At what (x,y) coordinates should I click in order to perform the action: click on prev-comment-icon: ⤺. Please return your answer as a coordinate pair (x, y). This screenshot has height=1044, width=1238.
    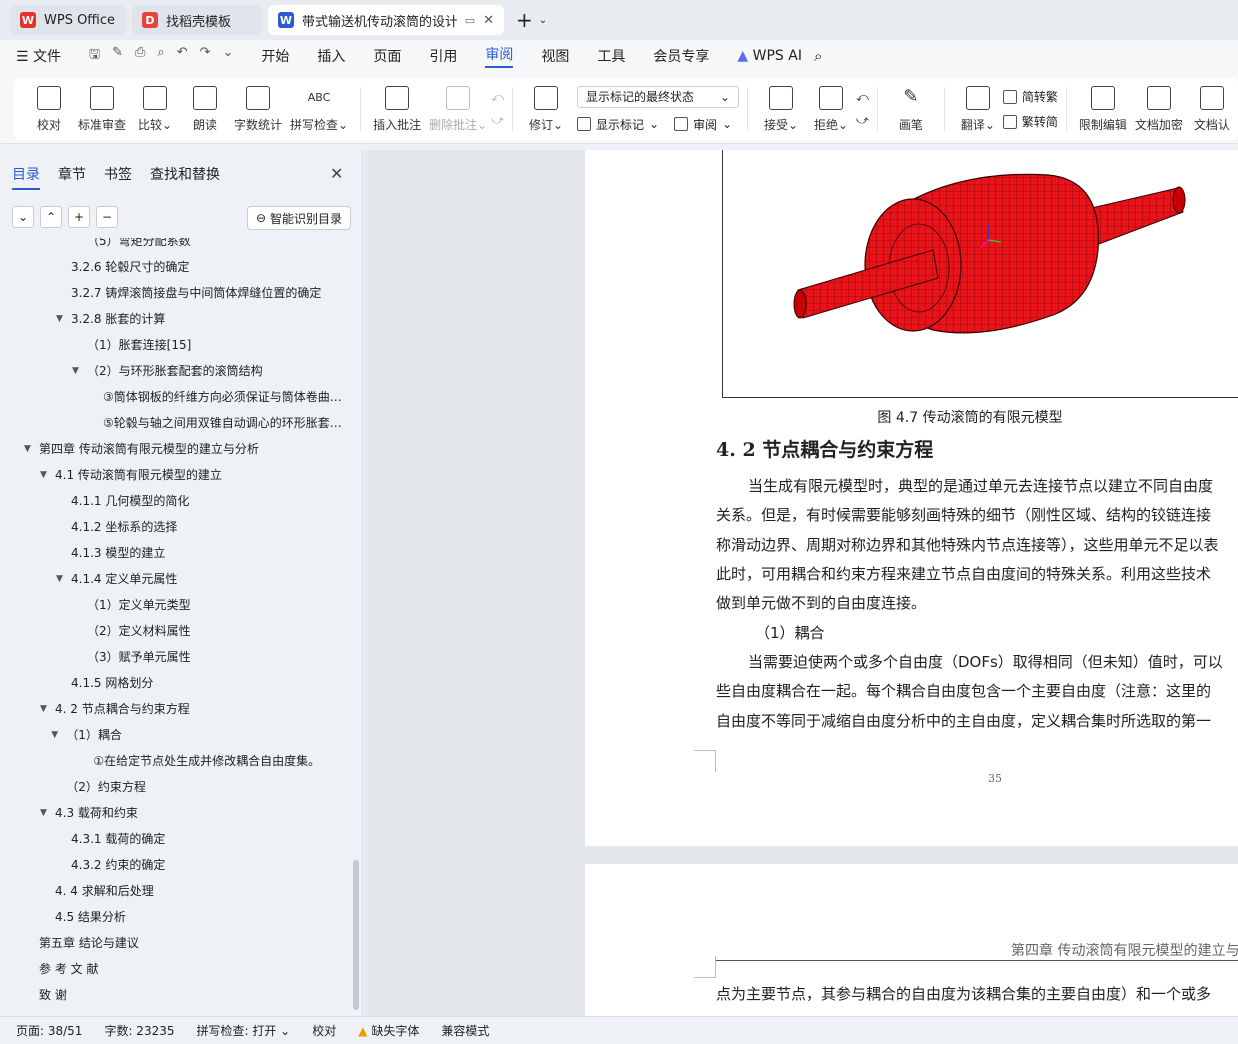
    Looking at the image, I should click on (497, 97).